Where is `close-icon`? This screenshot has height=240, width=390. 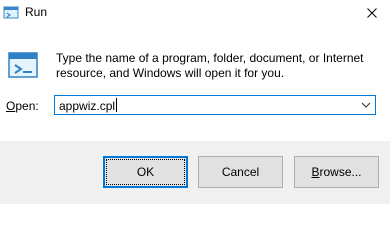
close-icon is located at coordinates (372, 13).